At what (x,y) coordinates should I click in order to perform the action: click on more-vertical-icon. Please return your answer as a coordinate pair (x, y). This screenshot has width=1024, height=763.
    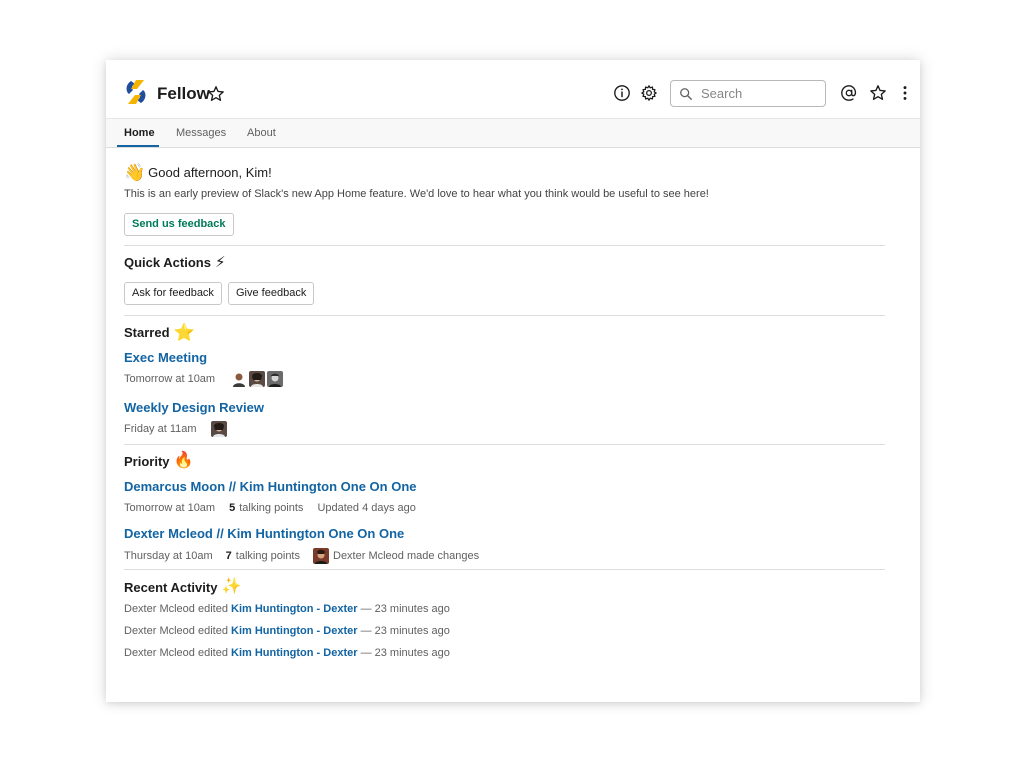
    Looking at the image, I should click on (905, 93).